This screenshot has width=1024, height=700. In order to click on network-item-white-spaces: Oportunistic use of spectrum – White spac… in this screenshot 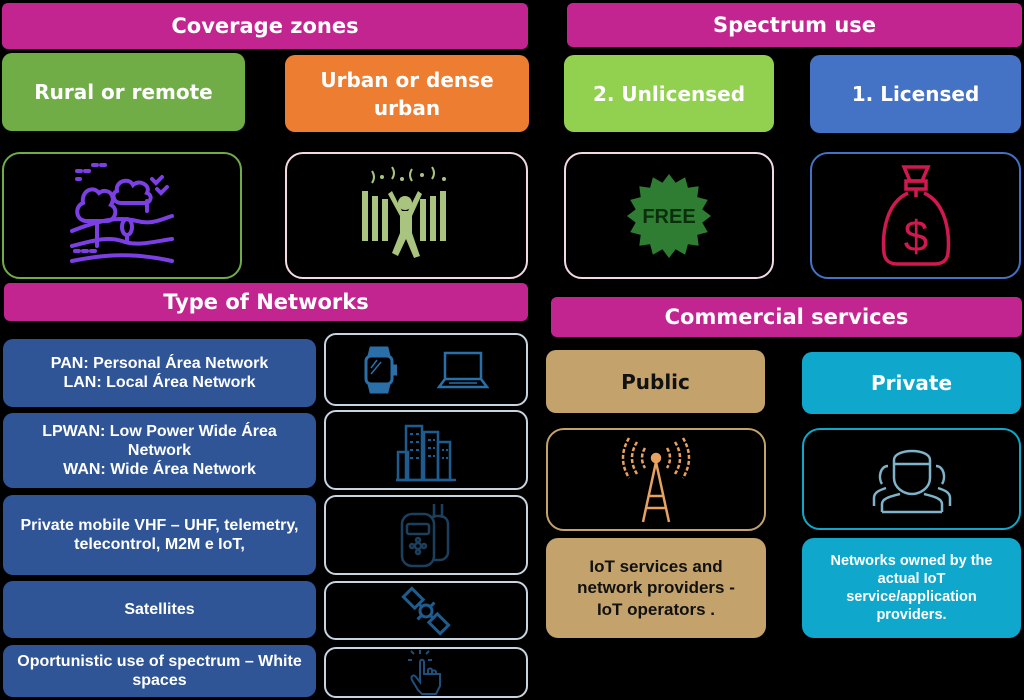, I will do `click(159, 671)`.